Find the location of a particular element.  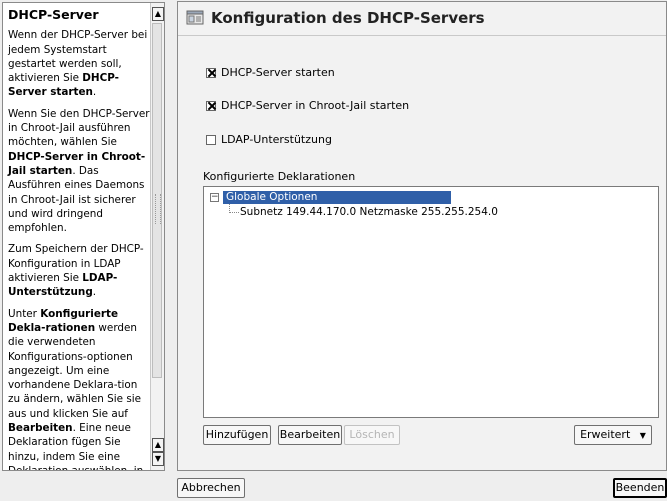

checkbox-unchecked-icon is located at coordinates (211, 139).